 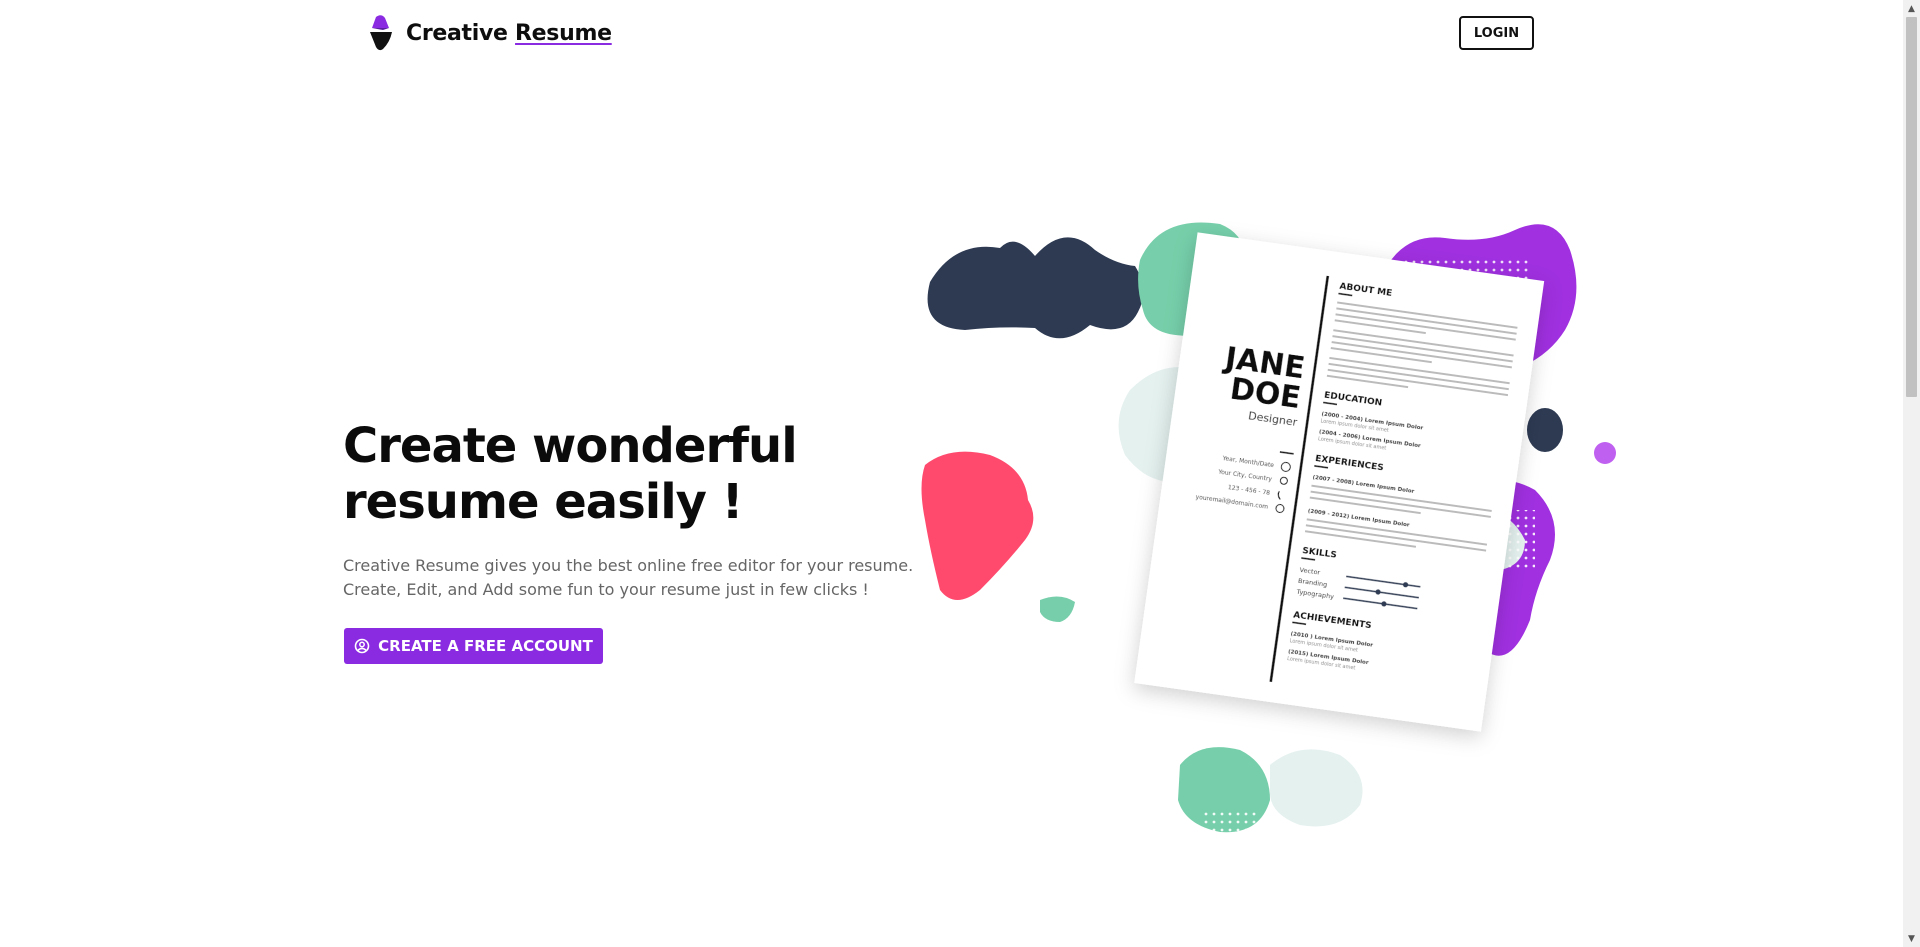 I want to click on brand-name-accent: Resume, so click(x=563, y=33).